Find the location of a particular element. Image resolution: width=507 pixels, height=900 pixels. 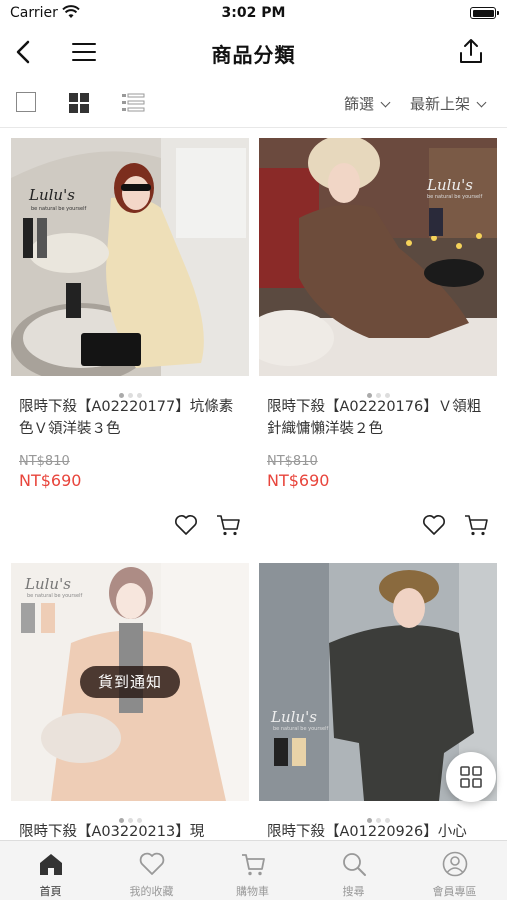

sort-dropdown: 最新上架 is located at coordinates (448, 103).